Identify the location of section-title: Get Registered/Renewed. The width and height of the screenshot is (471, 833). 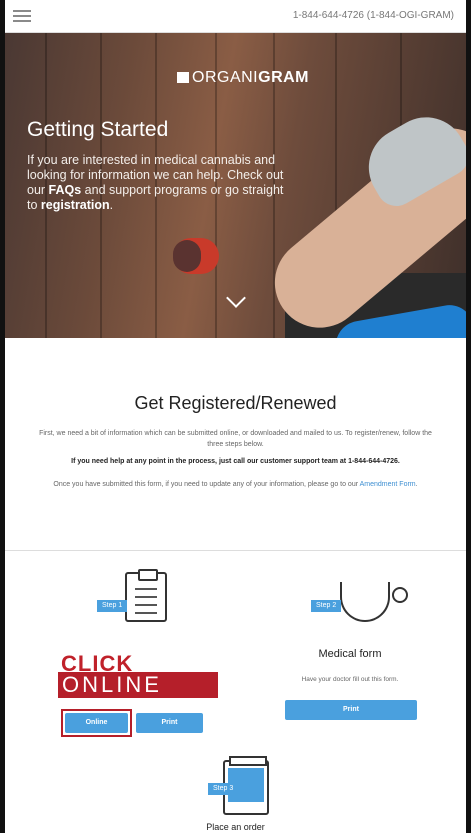
(235, 403).